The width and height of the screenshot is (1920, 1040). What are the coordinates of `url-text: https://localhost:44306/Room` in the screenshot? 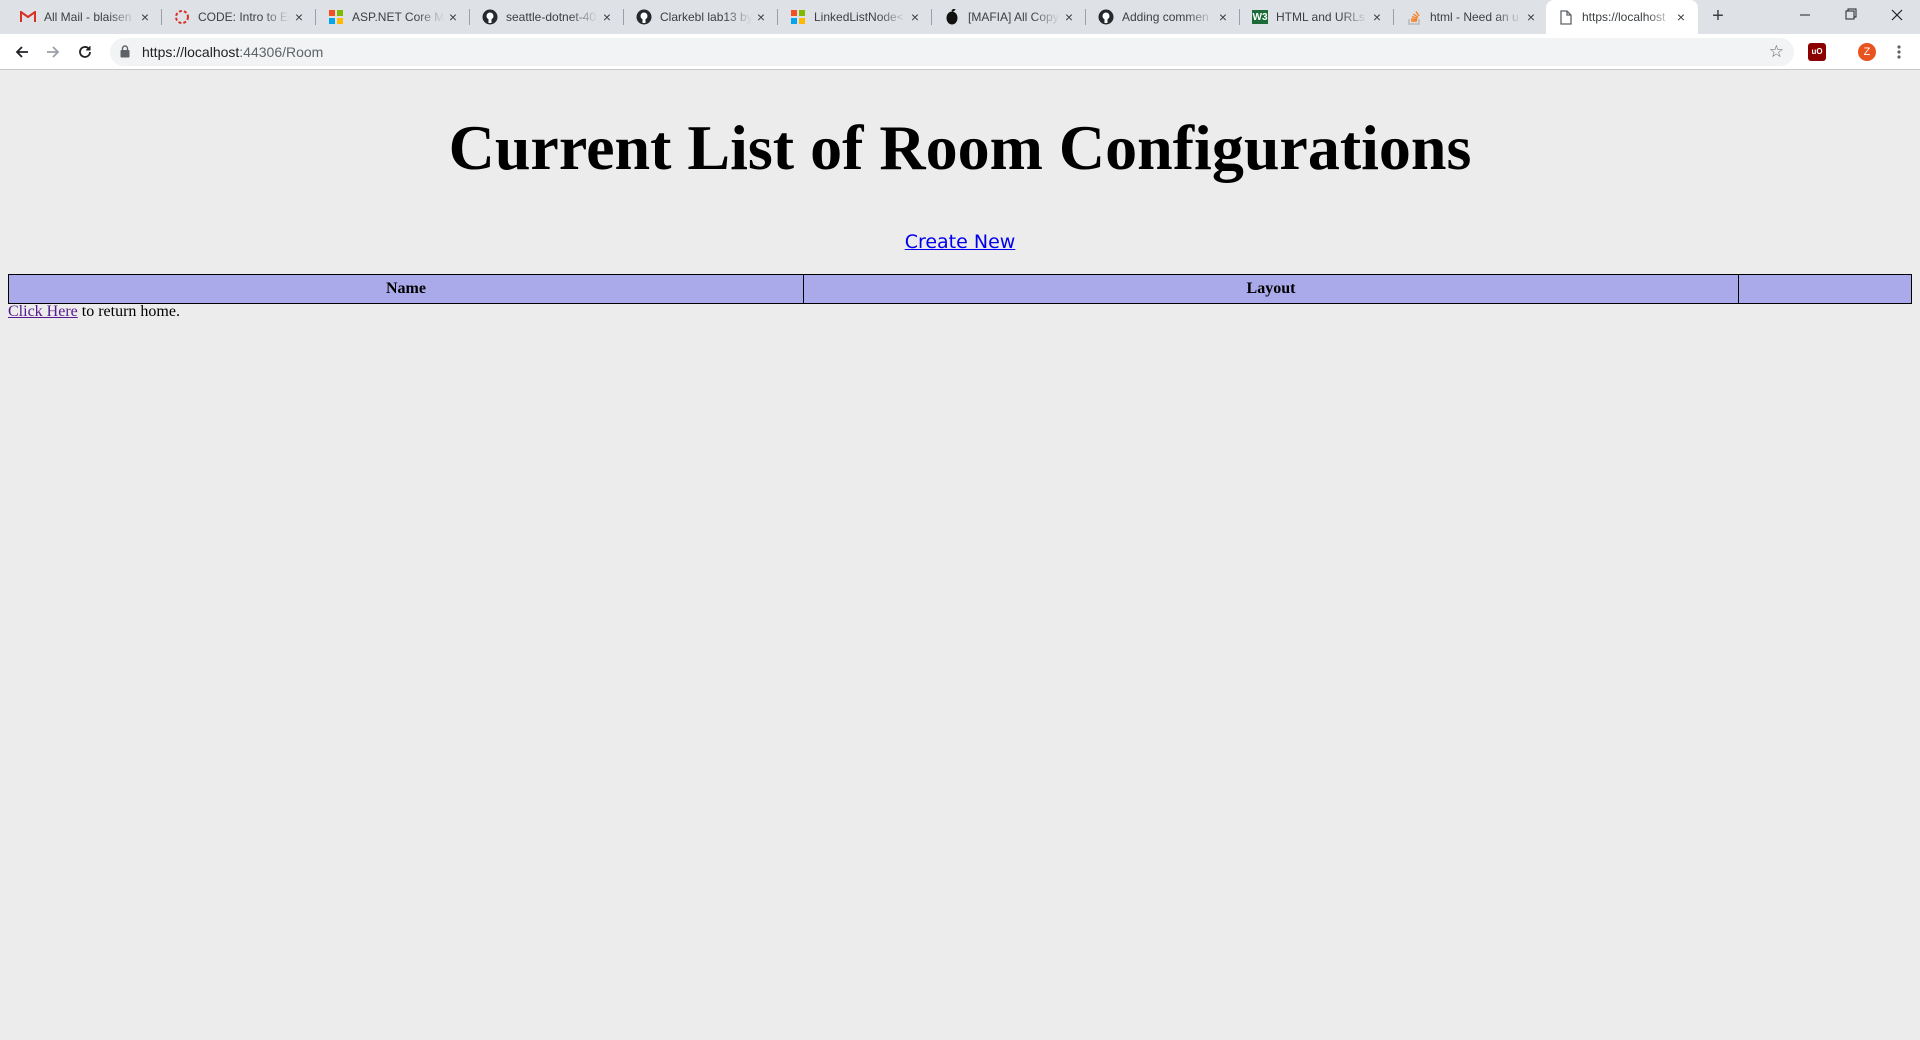 It's located at (232, 52).